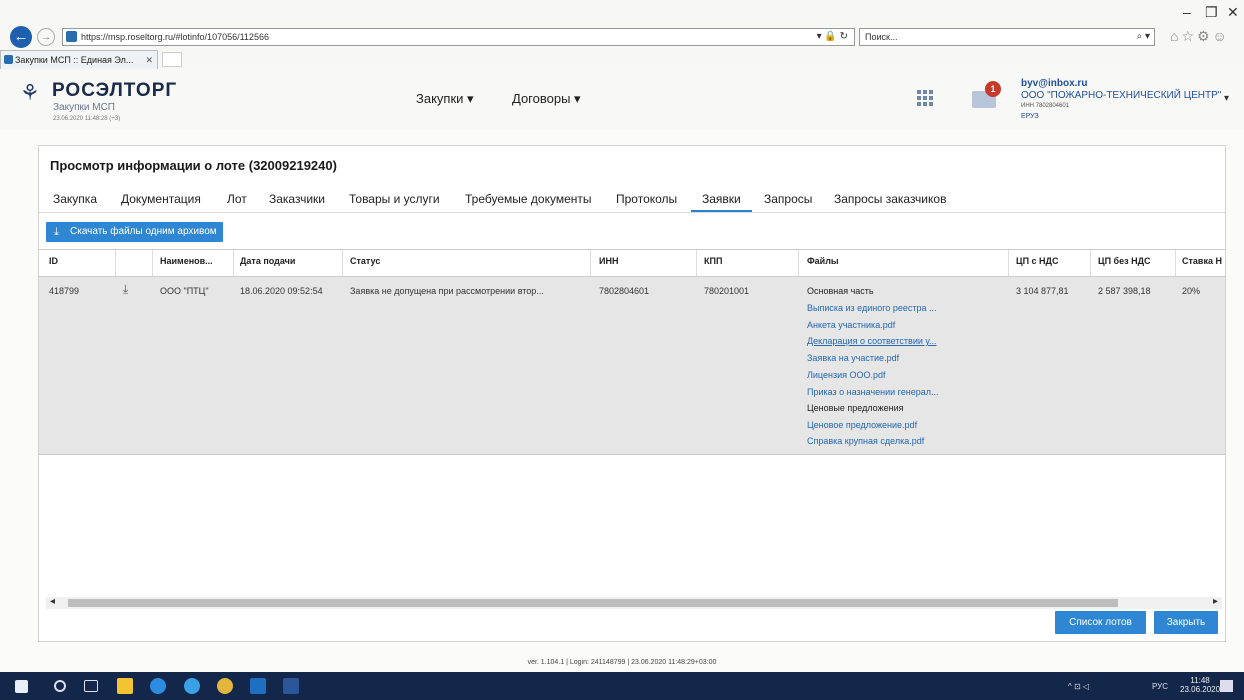 The image size is (1244, 700). Describe the element at coordinates (1124, 261) in the screenshot. I see `col-price-novat: ЦП без НДС` at that location.